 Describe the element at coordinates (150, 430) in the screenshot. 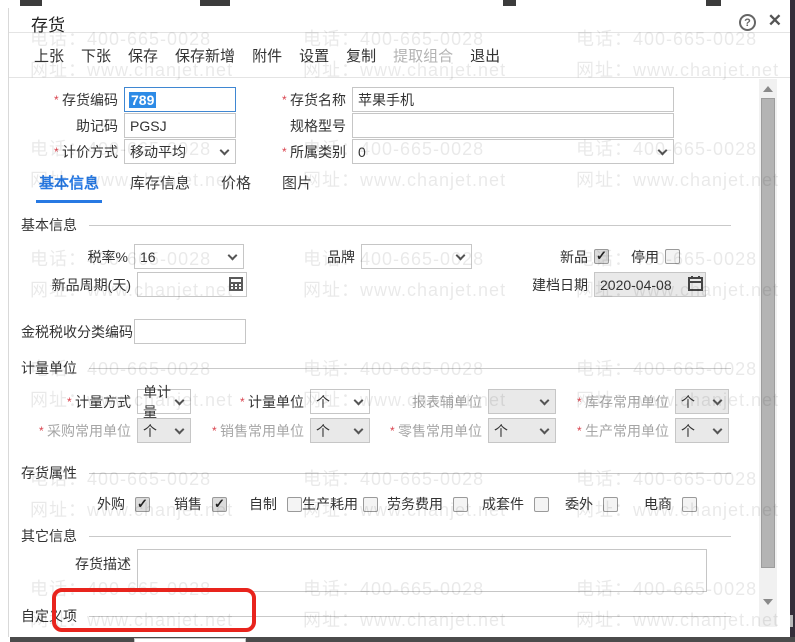

I see `purchase-unit-value: 个` at that location.